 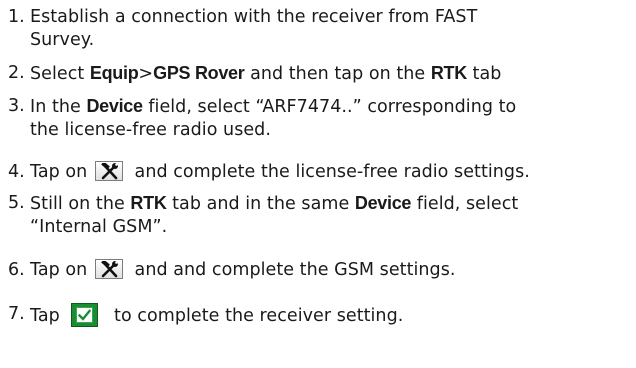 I want to click on step-7: 7. Tap to complete the receiver setting., so click(x=320, y=315).